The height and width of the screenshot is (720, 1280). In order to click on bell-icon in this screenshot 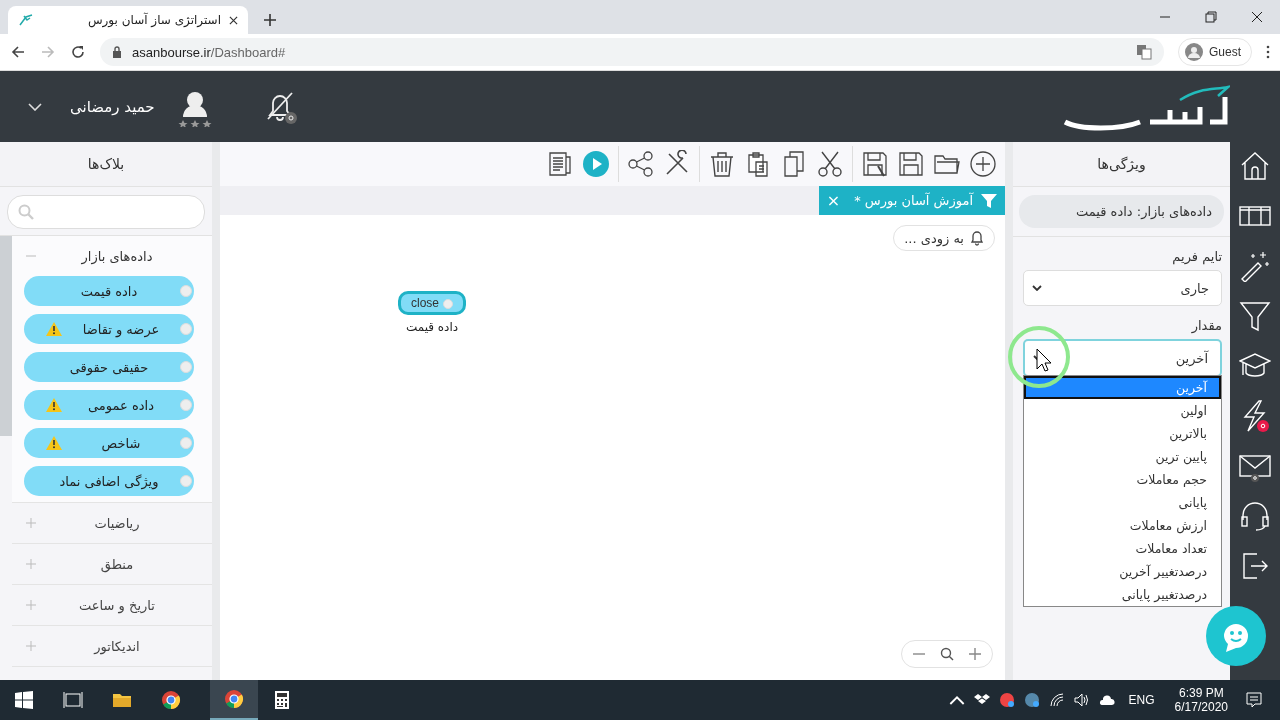, I will do `click(977, 238)`.